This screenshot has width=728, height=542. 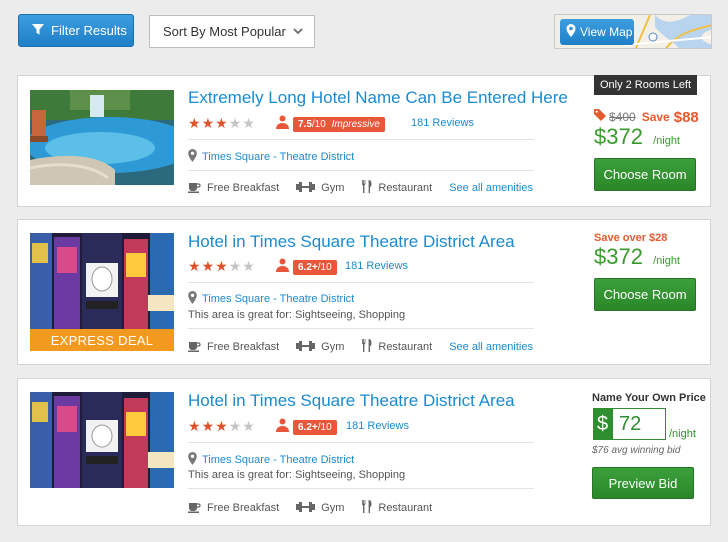 What do you see at coordinates (655, 117) in the screenshot?
I see `save-label: Save` at bounding box center [655, 117].